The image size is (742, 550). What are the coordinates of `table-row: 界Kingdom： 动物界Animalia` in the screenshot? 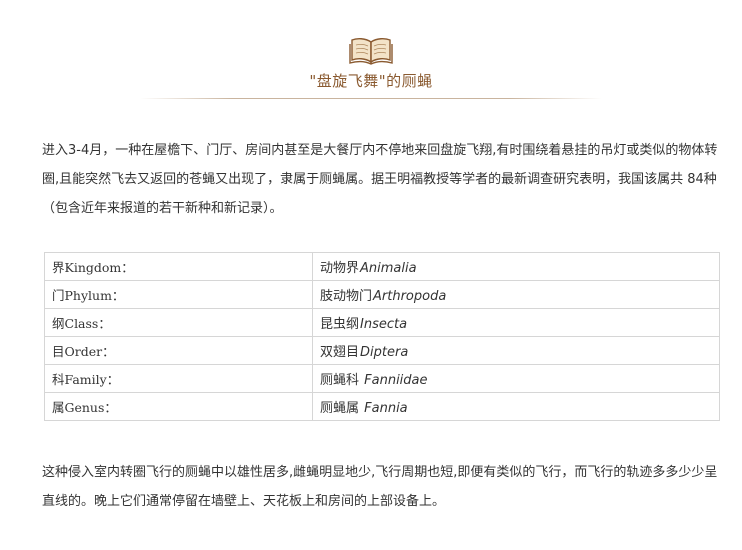 It's located at (382, 266).